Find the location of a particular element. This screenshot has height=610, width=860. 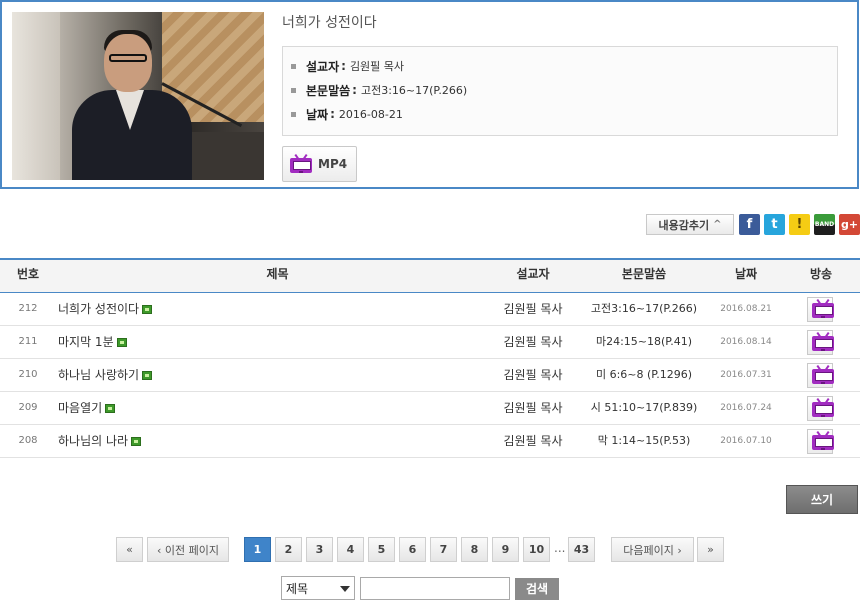

row-title-link: 하나님 사랑하기 is located at coordinates (105, 375).